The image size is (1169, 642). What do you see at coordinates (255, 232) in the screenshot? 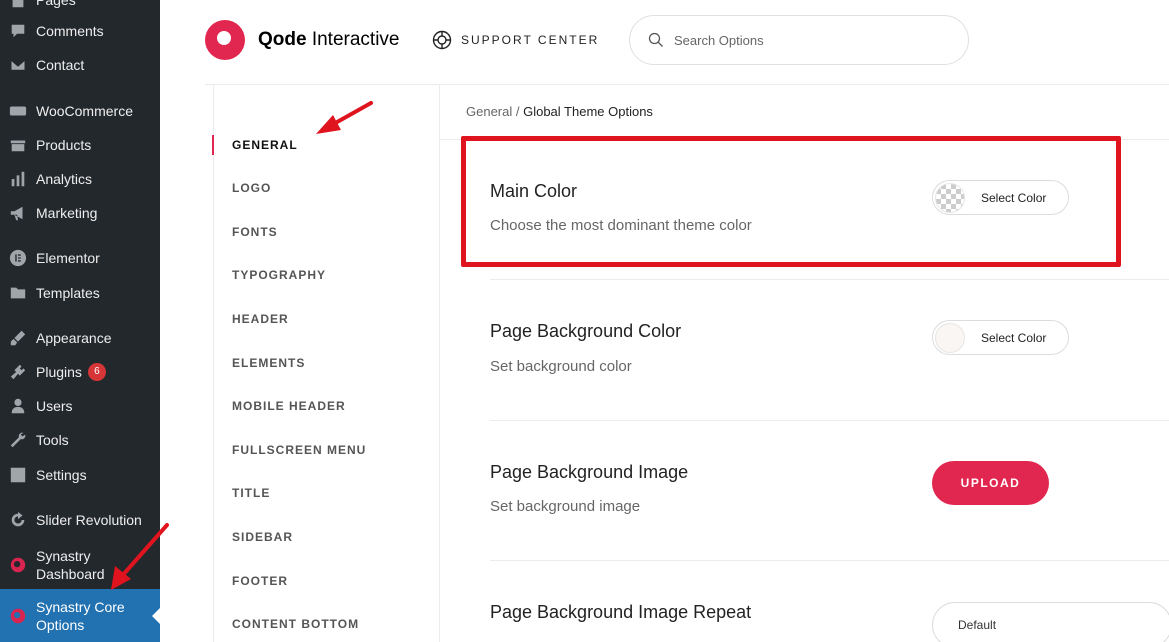
I see `options-nav-fonts: FONTS` at bounding box center [255, 232].